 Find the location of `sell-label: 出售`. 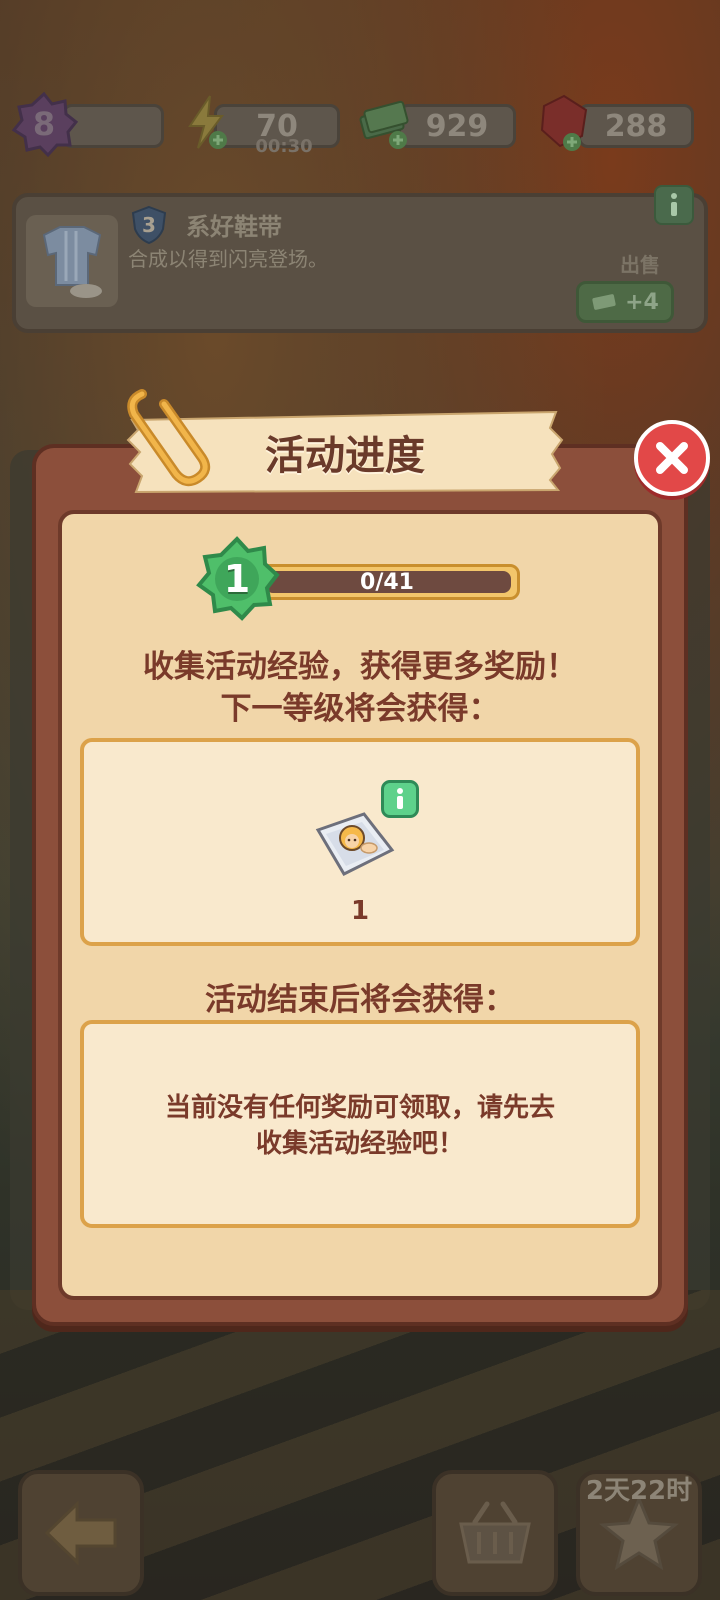

sell-label: 出售 is located at coordinates (640, 265).